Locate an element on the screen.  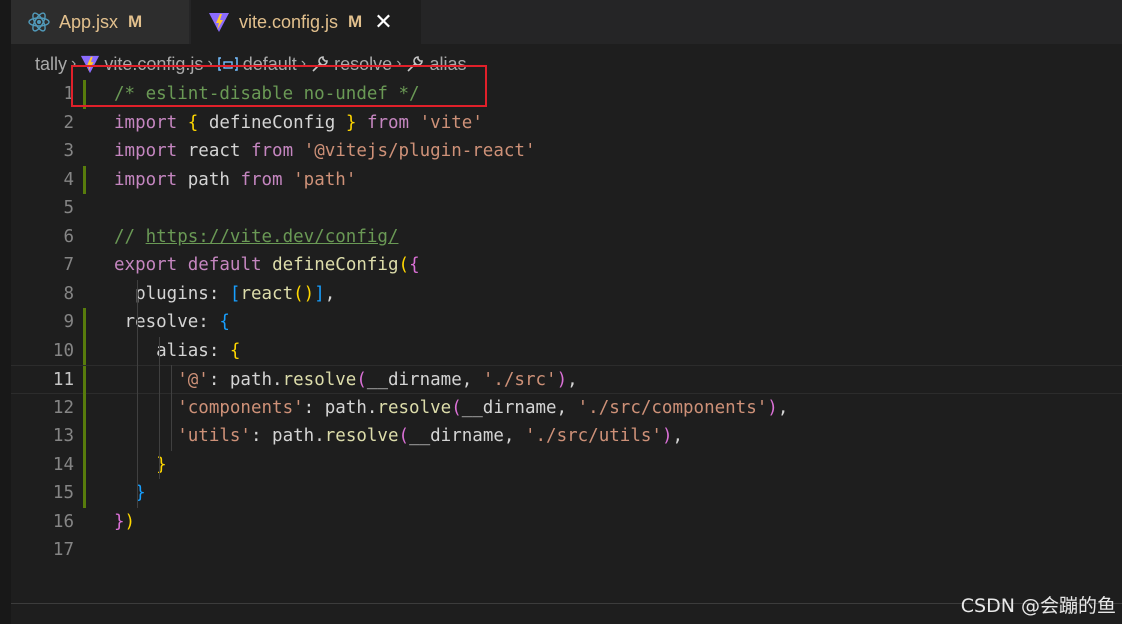
line-number: 12 is located at coordinates (63, 407).